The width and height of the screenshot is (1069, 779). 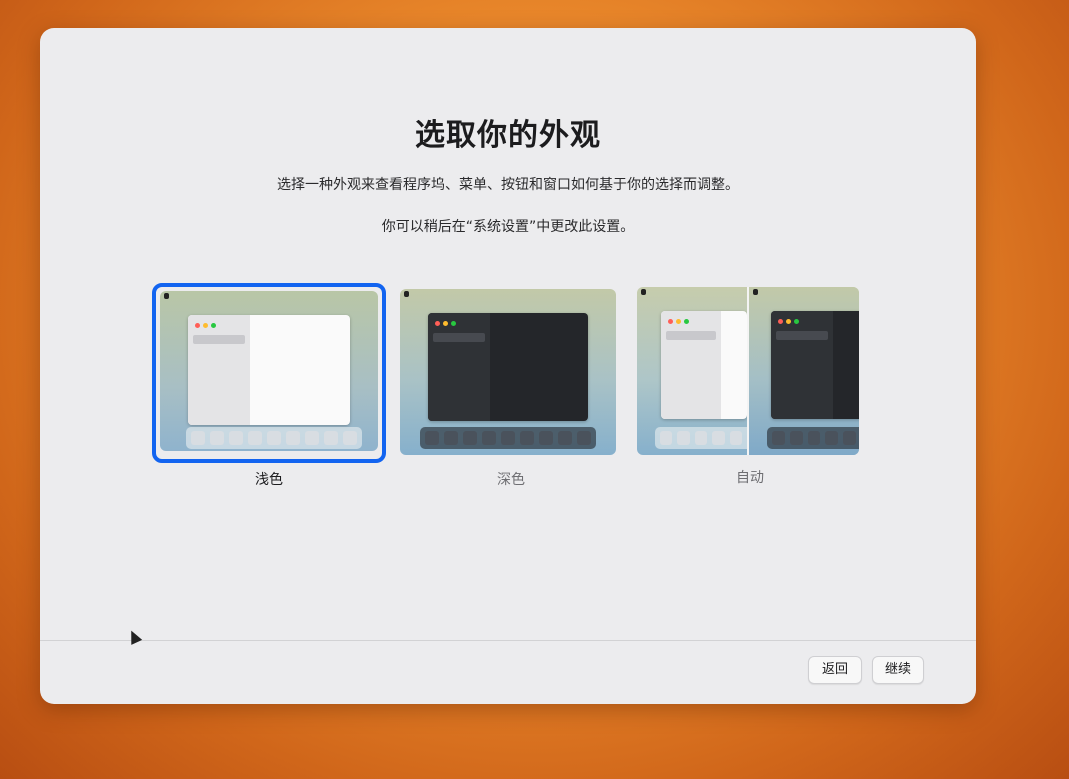 What do you see at coordinates (508, 438) in the screenshot?
I see `dark-dock-mock` at bounding box center [508, 438].